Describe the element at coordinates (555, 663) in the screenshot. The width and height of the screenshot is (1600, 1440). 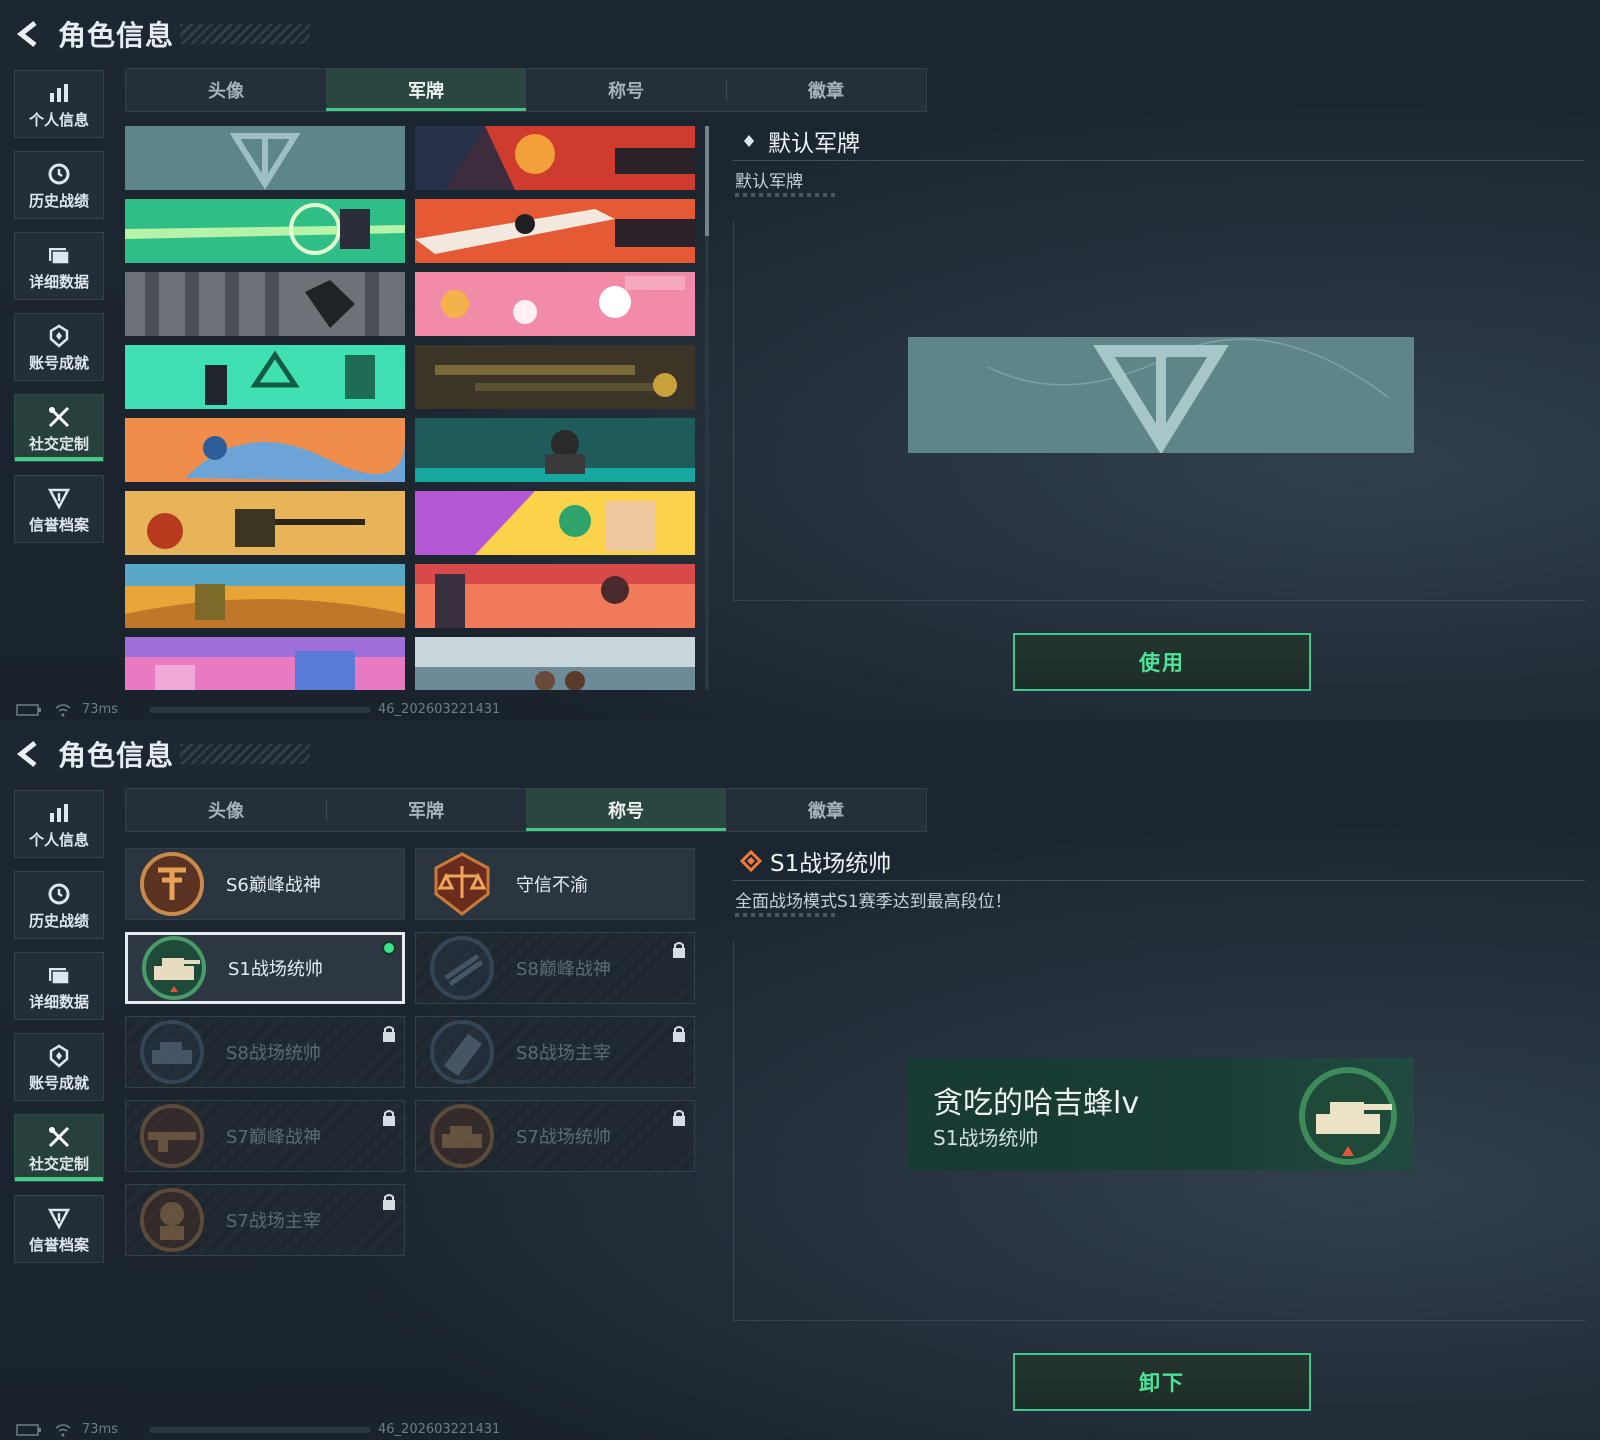
I see `dogtag-seaside` at that location.